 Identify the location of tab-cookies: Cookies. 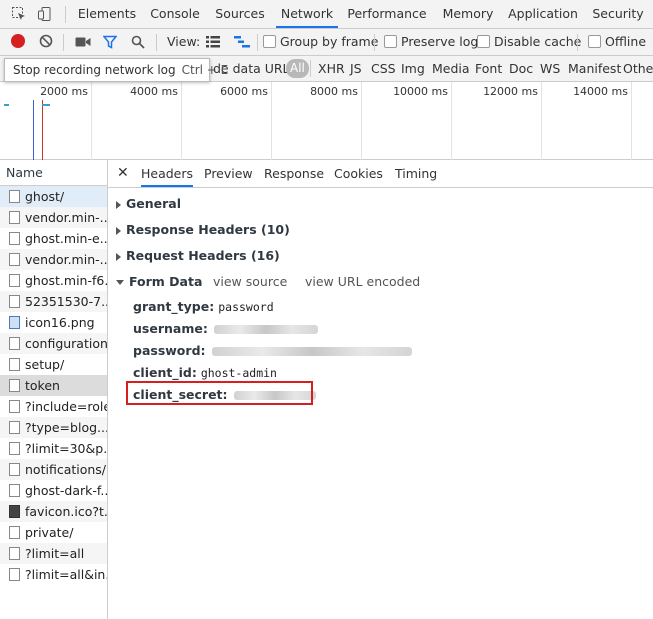
(358, 173).